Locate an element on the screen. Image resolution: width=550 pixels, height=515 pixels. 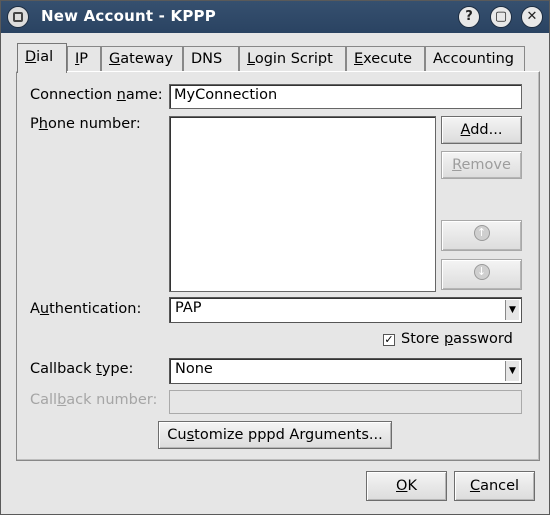
tab-dial: Dial is located at coordinates (42, 58).